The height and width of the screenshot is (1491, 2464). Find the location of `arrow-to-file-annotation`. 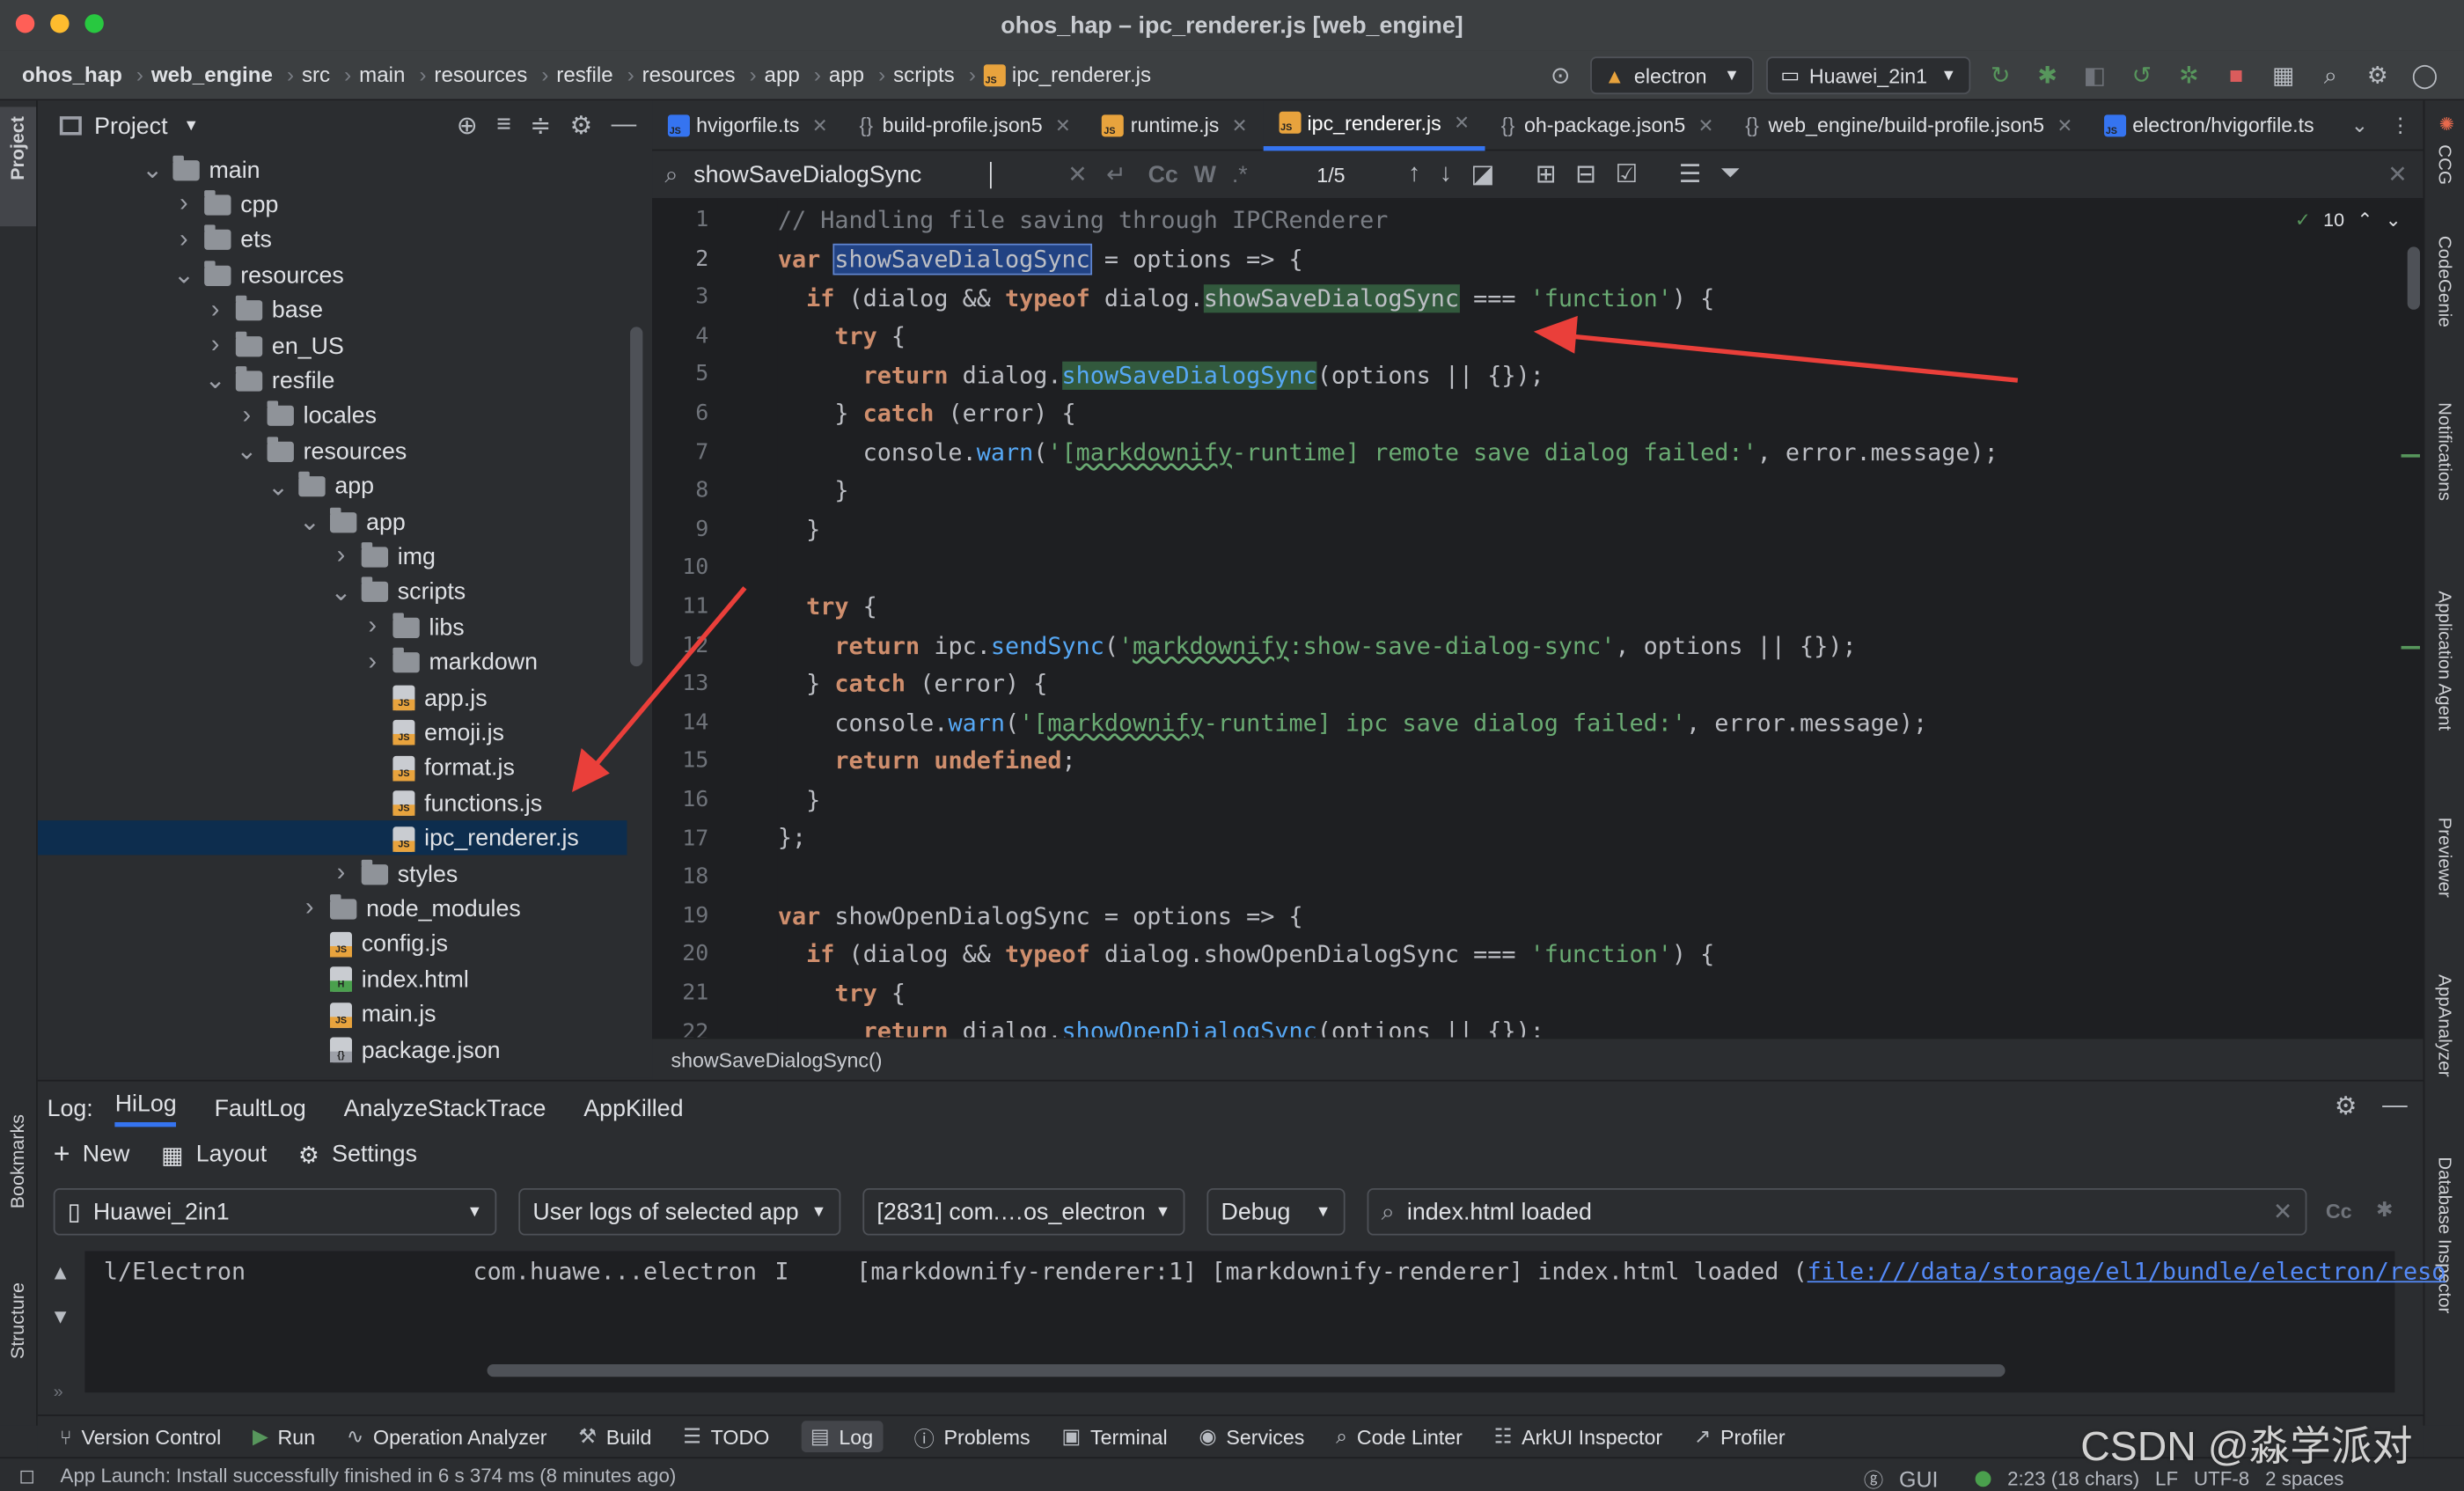

arrow-to-file-annotation is located at coordinates (659, 689).